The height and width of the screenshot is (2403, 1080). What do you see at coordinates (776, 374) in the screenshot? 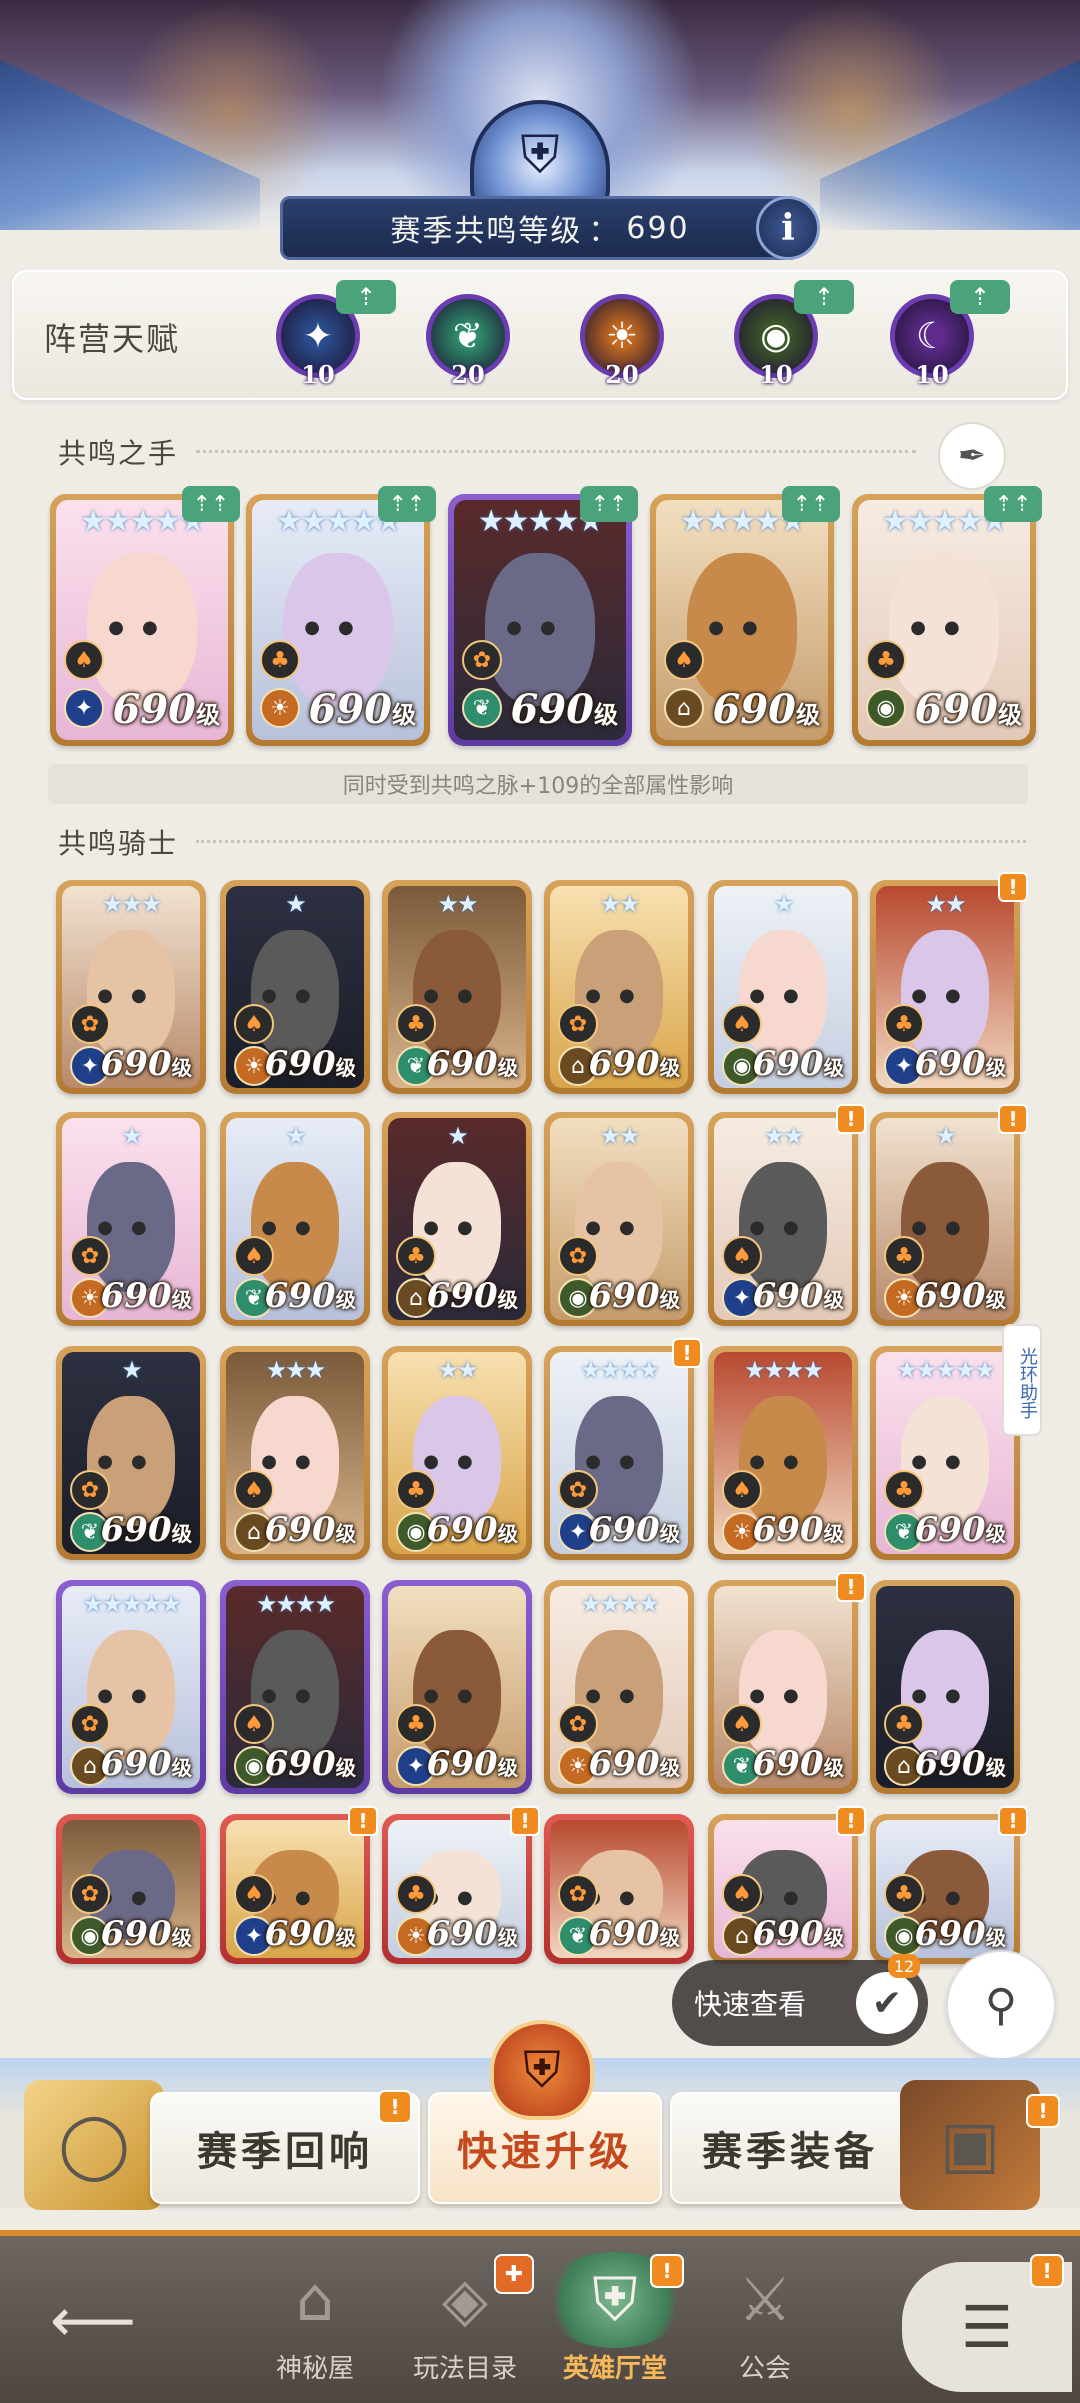
I see `faction-level-value: 10` at bounding box center [776, 374].